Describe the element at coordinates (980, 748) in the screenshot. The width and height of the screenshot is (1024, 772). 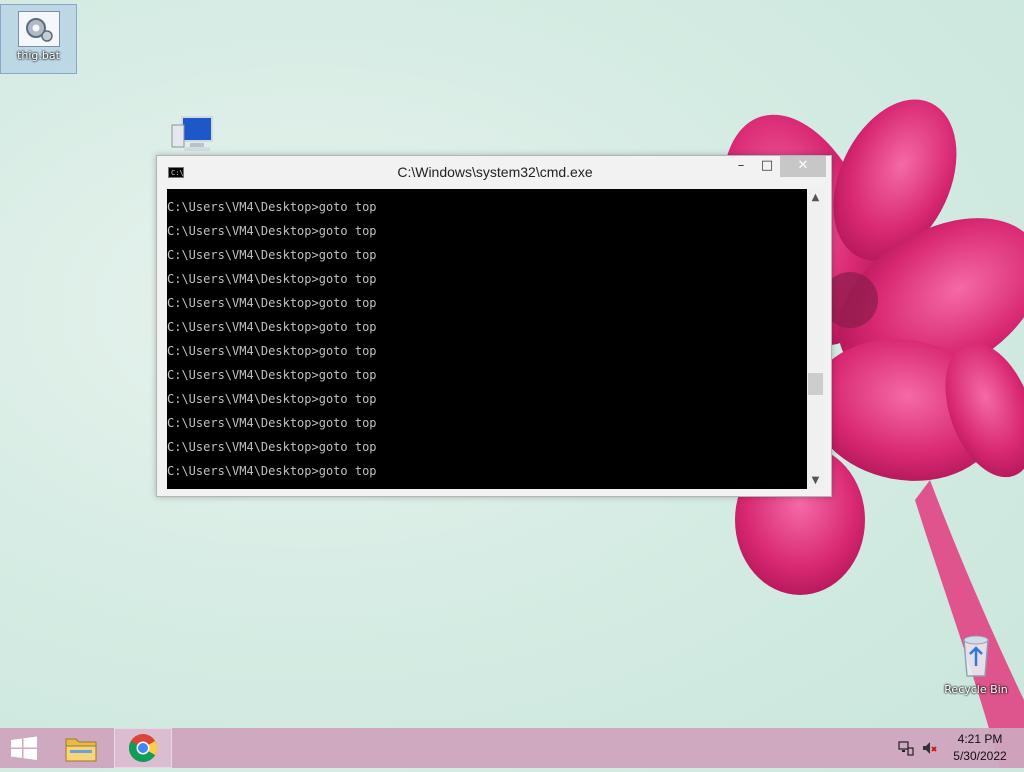
I see `taskbar-clock: 4:21 PM 5/30/2022` at that location.